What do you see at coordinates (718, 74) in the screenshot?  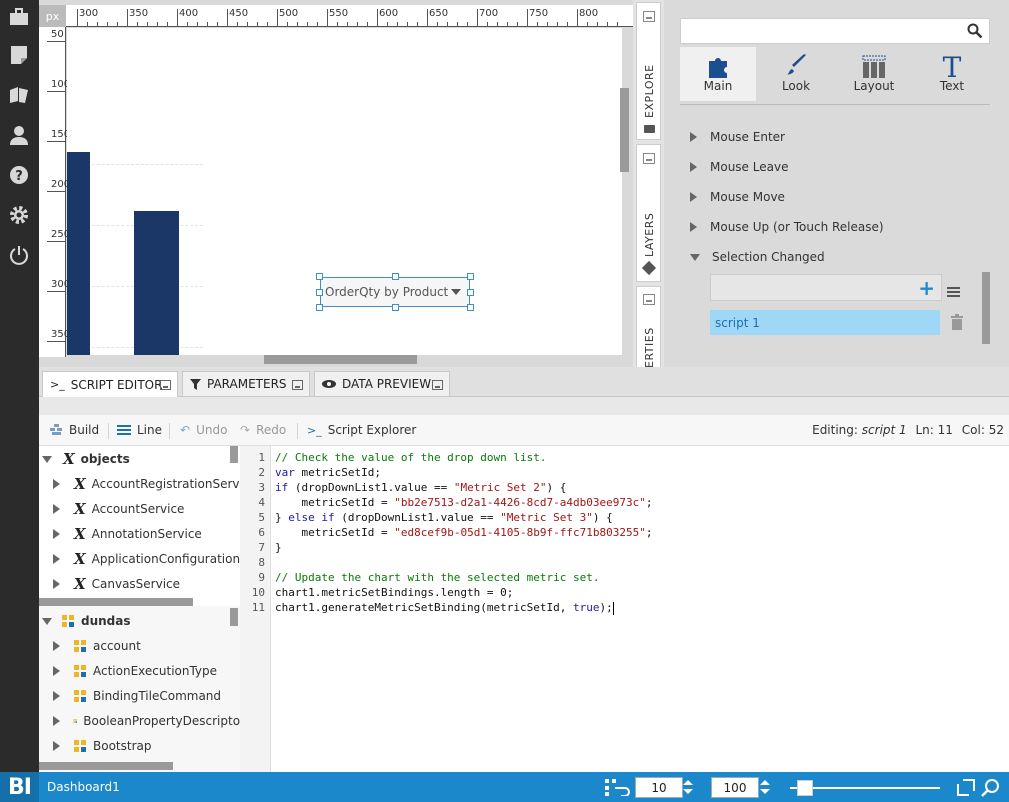 I see `tab-main: Main` at bounding box center [718, 74].